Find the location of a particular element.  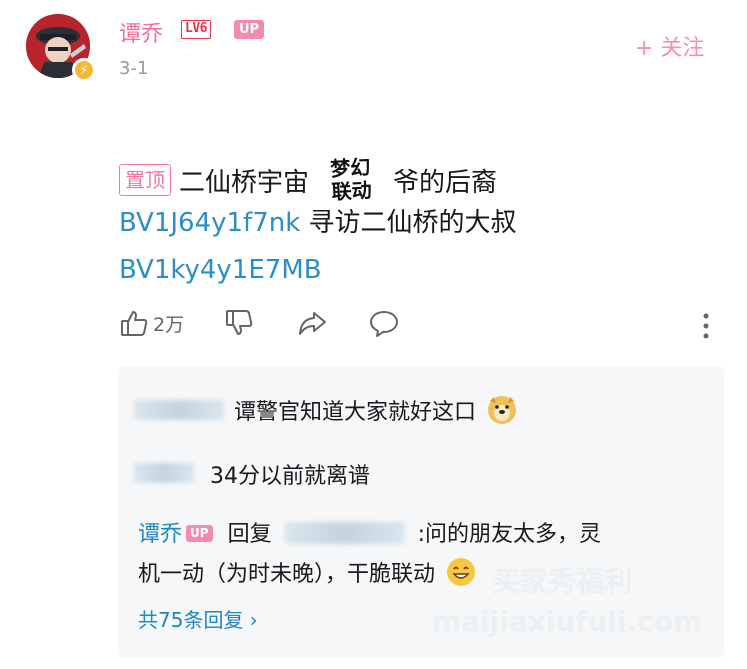

video-link-1: BV1J64y1f7nk is located at coordinates (209, 223).